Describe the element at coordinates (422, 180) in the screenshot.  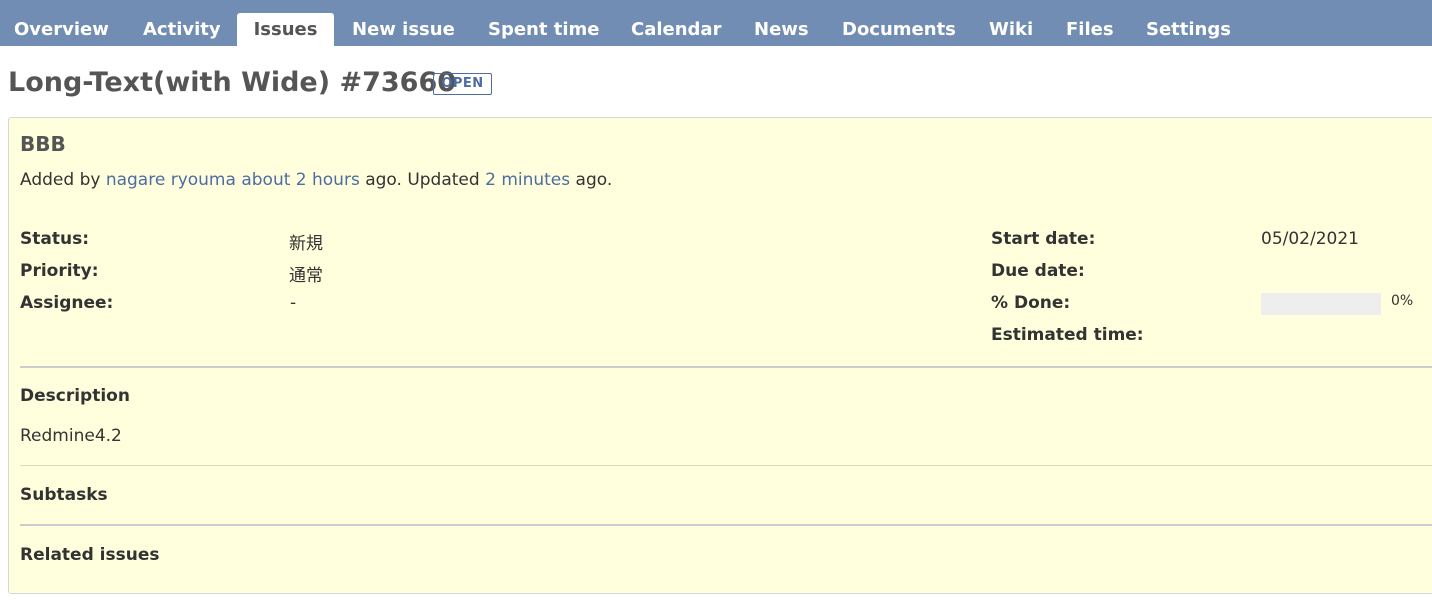
I see `ago-updated-text: ago. Updated` at that location.